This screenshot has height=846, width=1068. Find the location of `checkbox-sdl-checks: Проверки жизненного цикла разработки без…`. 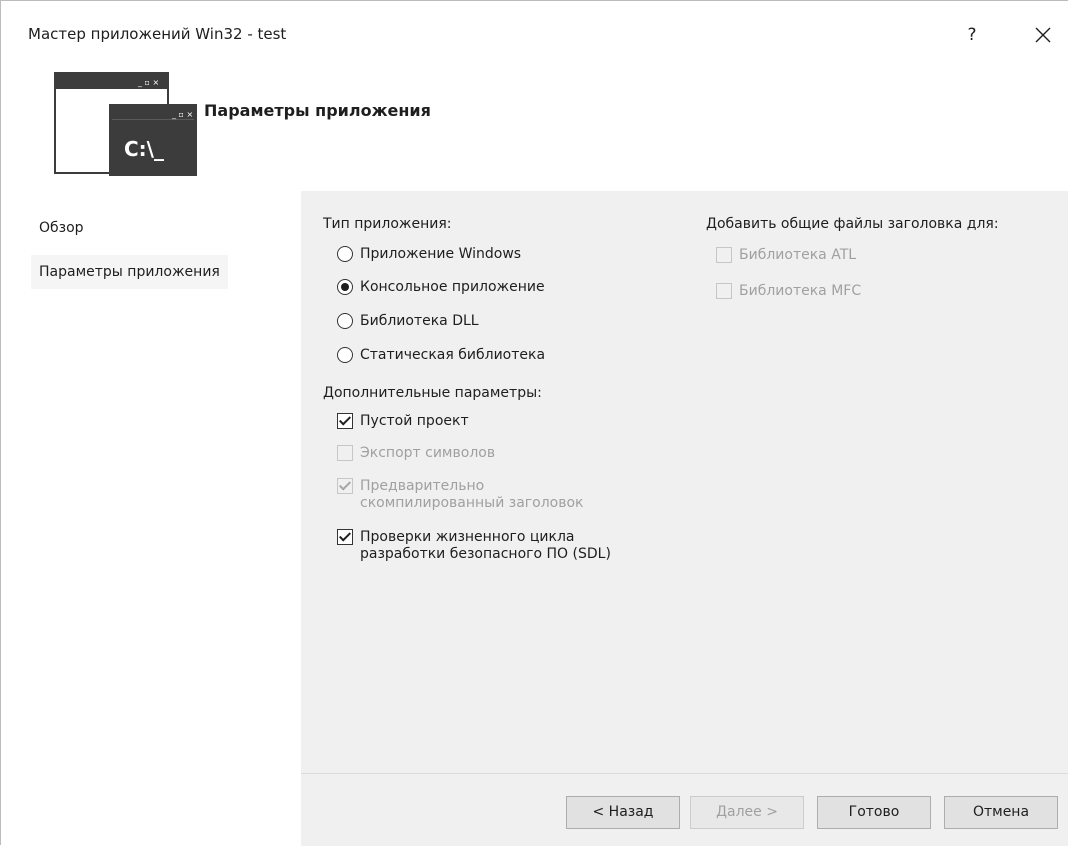

checkbox-sdl-checks: Проверки жизненного цикла разработки без… is located at coordinates (474, 546).